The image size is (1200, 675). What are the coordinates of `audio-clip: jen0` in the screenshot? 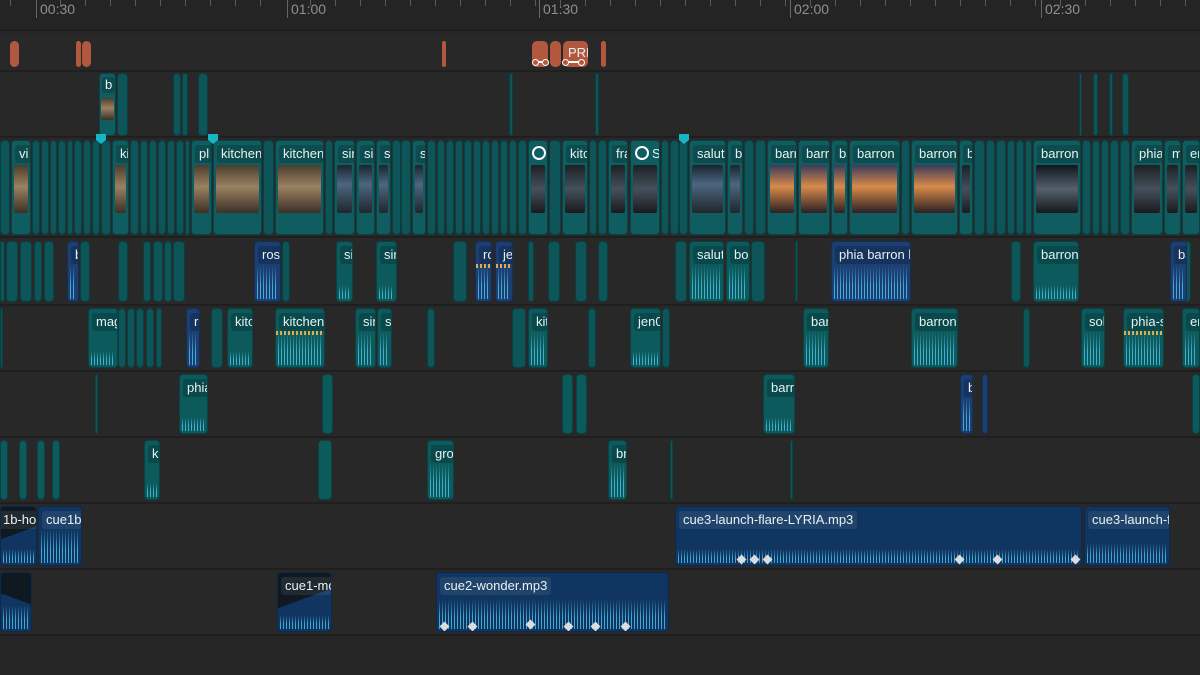 It's located at (645, 338).